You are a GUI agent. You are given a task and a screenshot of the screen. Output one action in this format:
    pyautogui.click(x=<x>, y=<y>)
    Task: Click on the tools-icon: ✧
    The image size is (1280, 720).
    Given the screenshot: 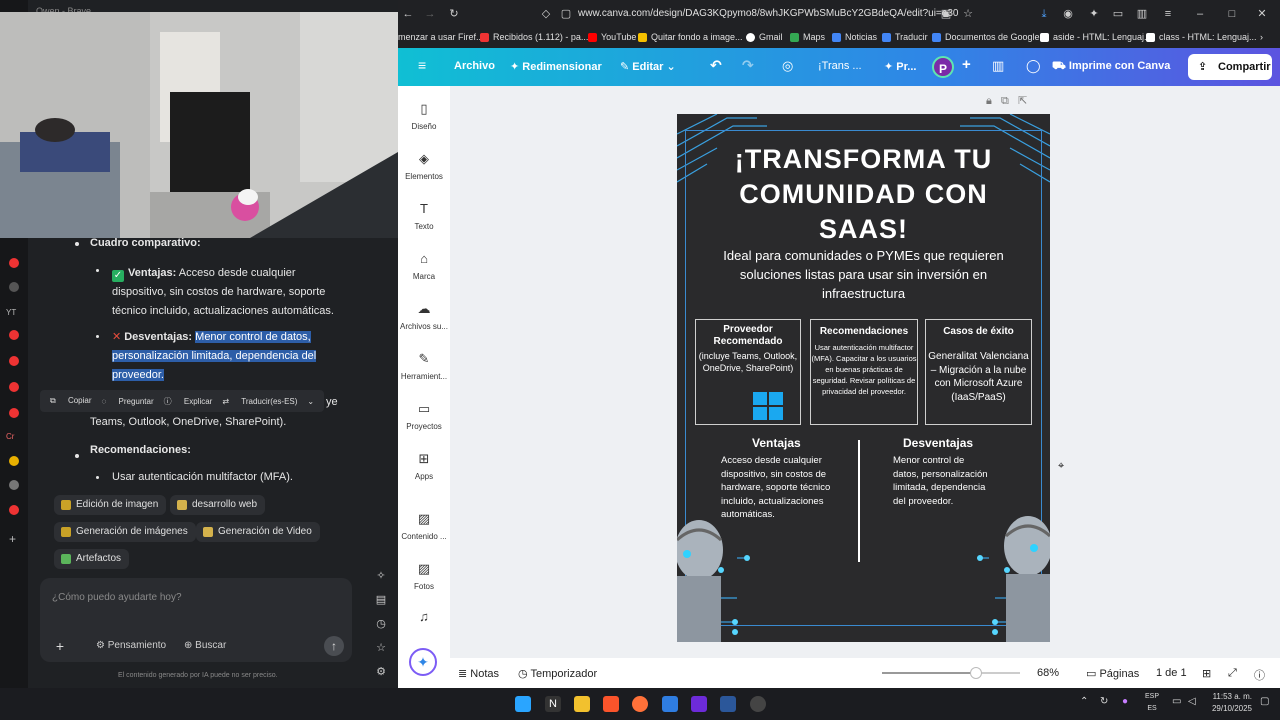 What is the action you would take?
    pyautogui.click(x=381, y=576)
    